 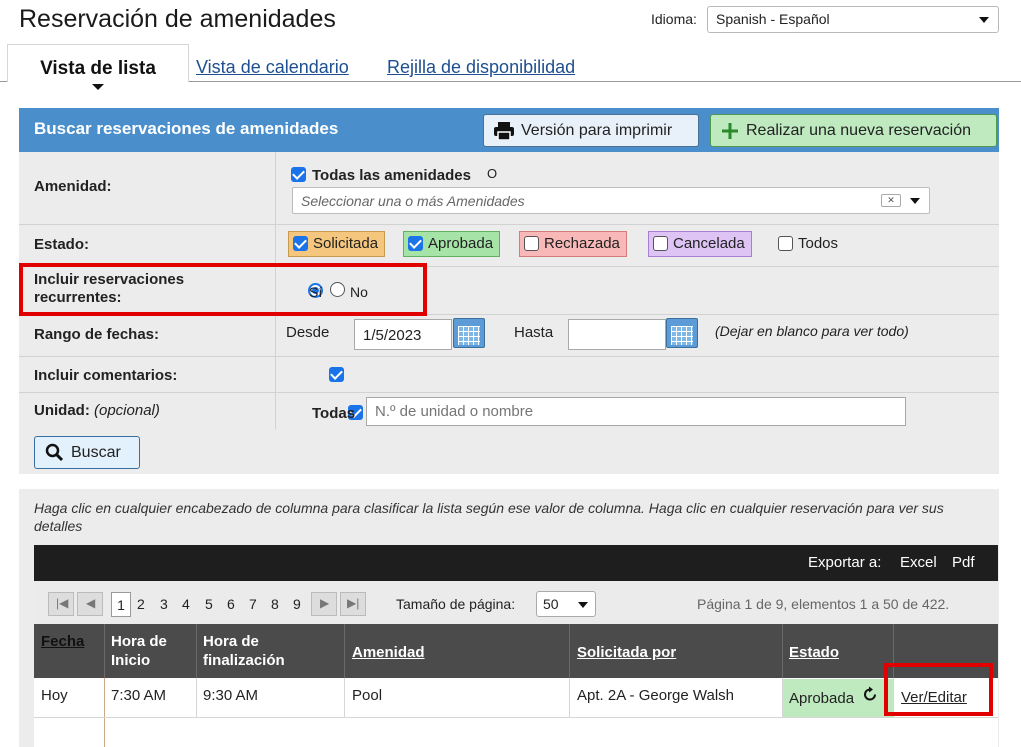 What do you see at coordinates (272, 67) in the screenshot?
I see `tab-calendar-view: Vista de calendario` at bounding box center [272, 67].